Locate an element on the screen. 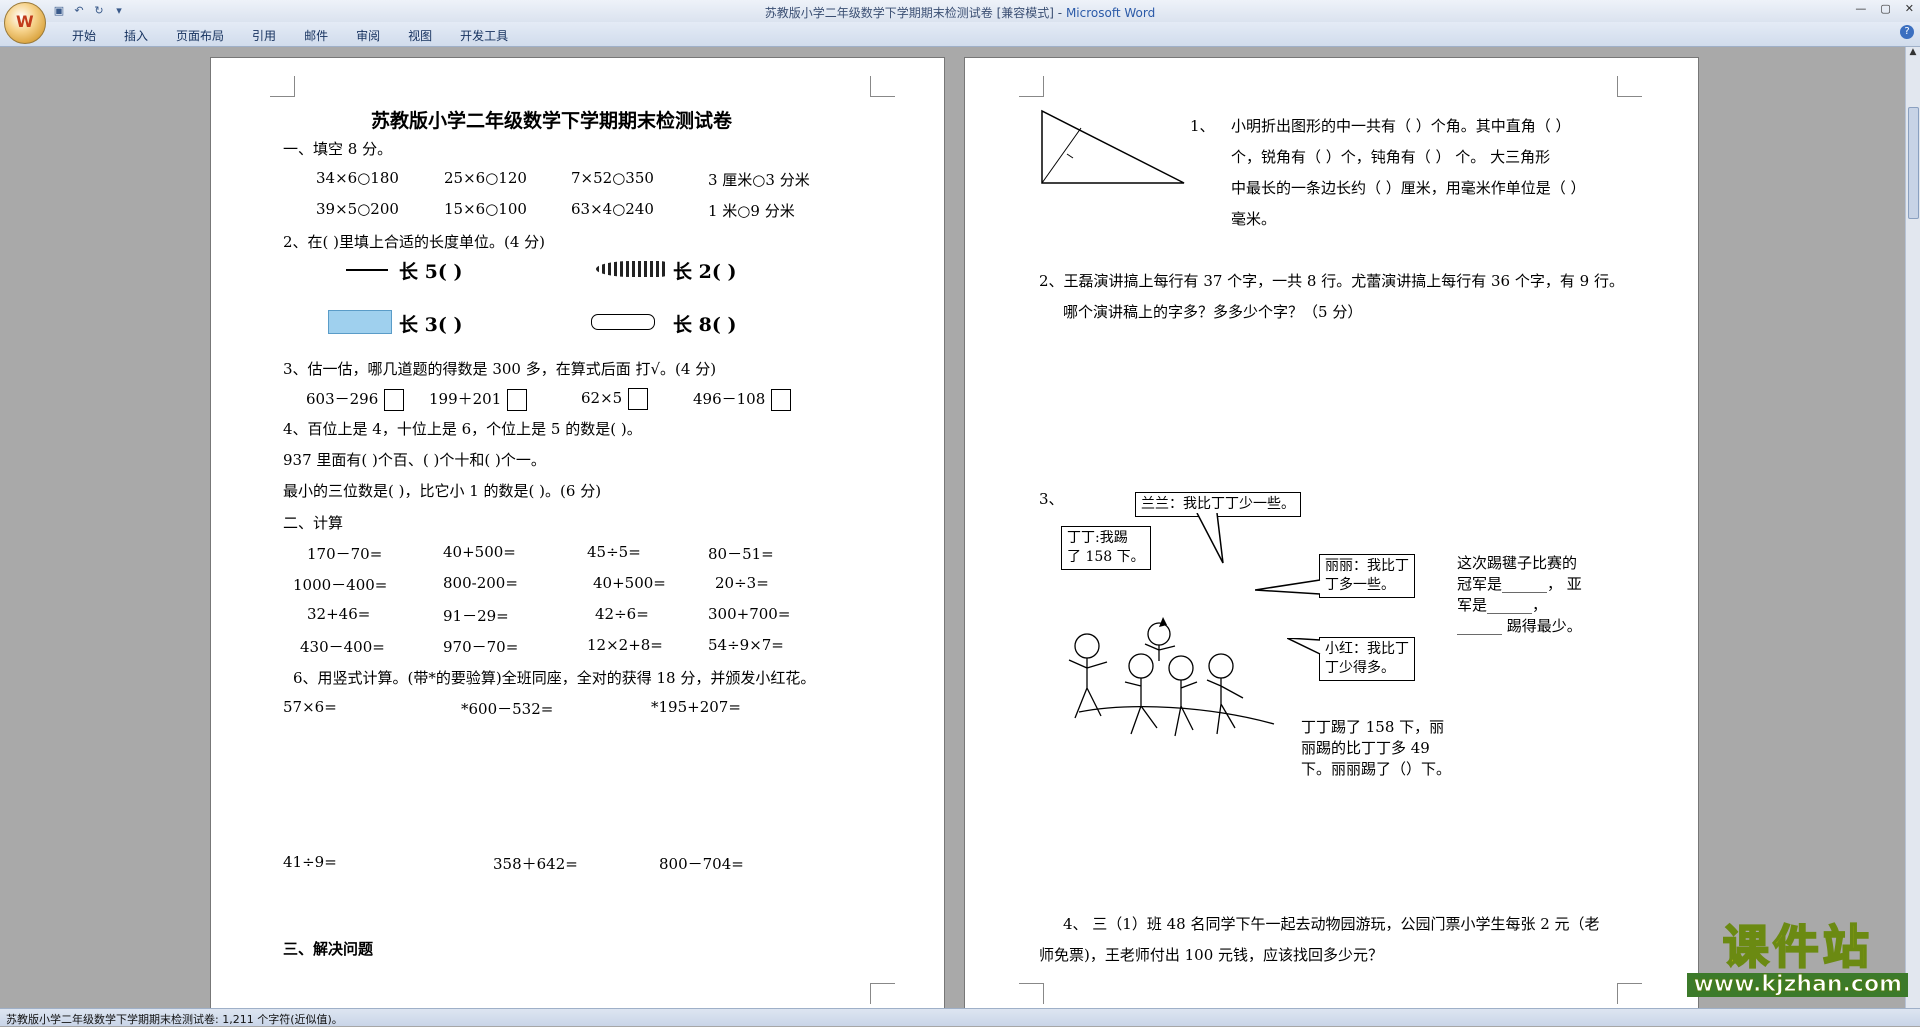 The width and height of the screenshot is (1920, 1027). app-name: Microsoft Word is located at coordinates (1110, 13).